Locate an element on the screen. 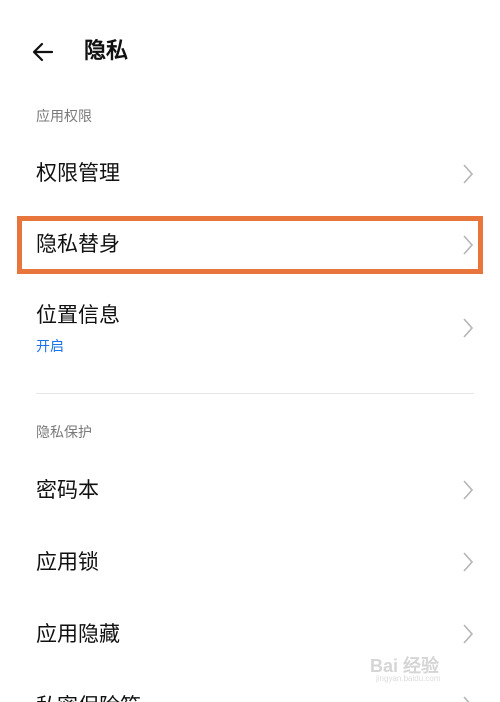 The image size is (500, 702). row-label: 应用锁 is located at coordinates (67, 562).